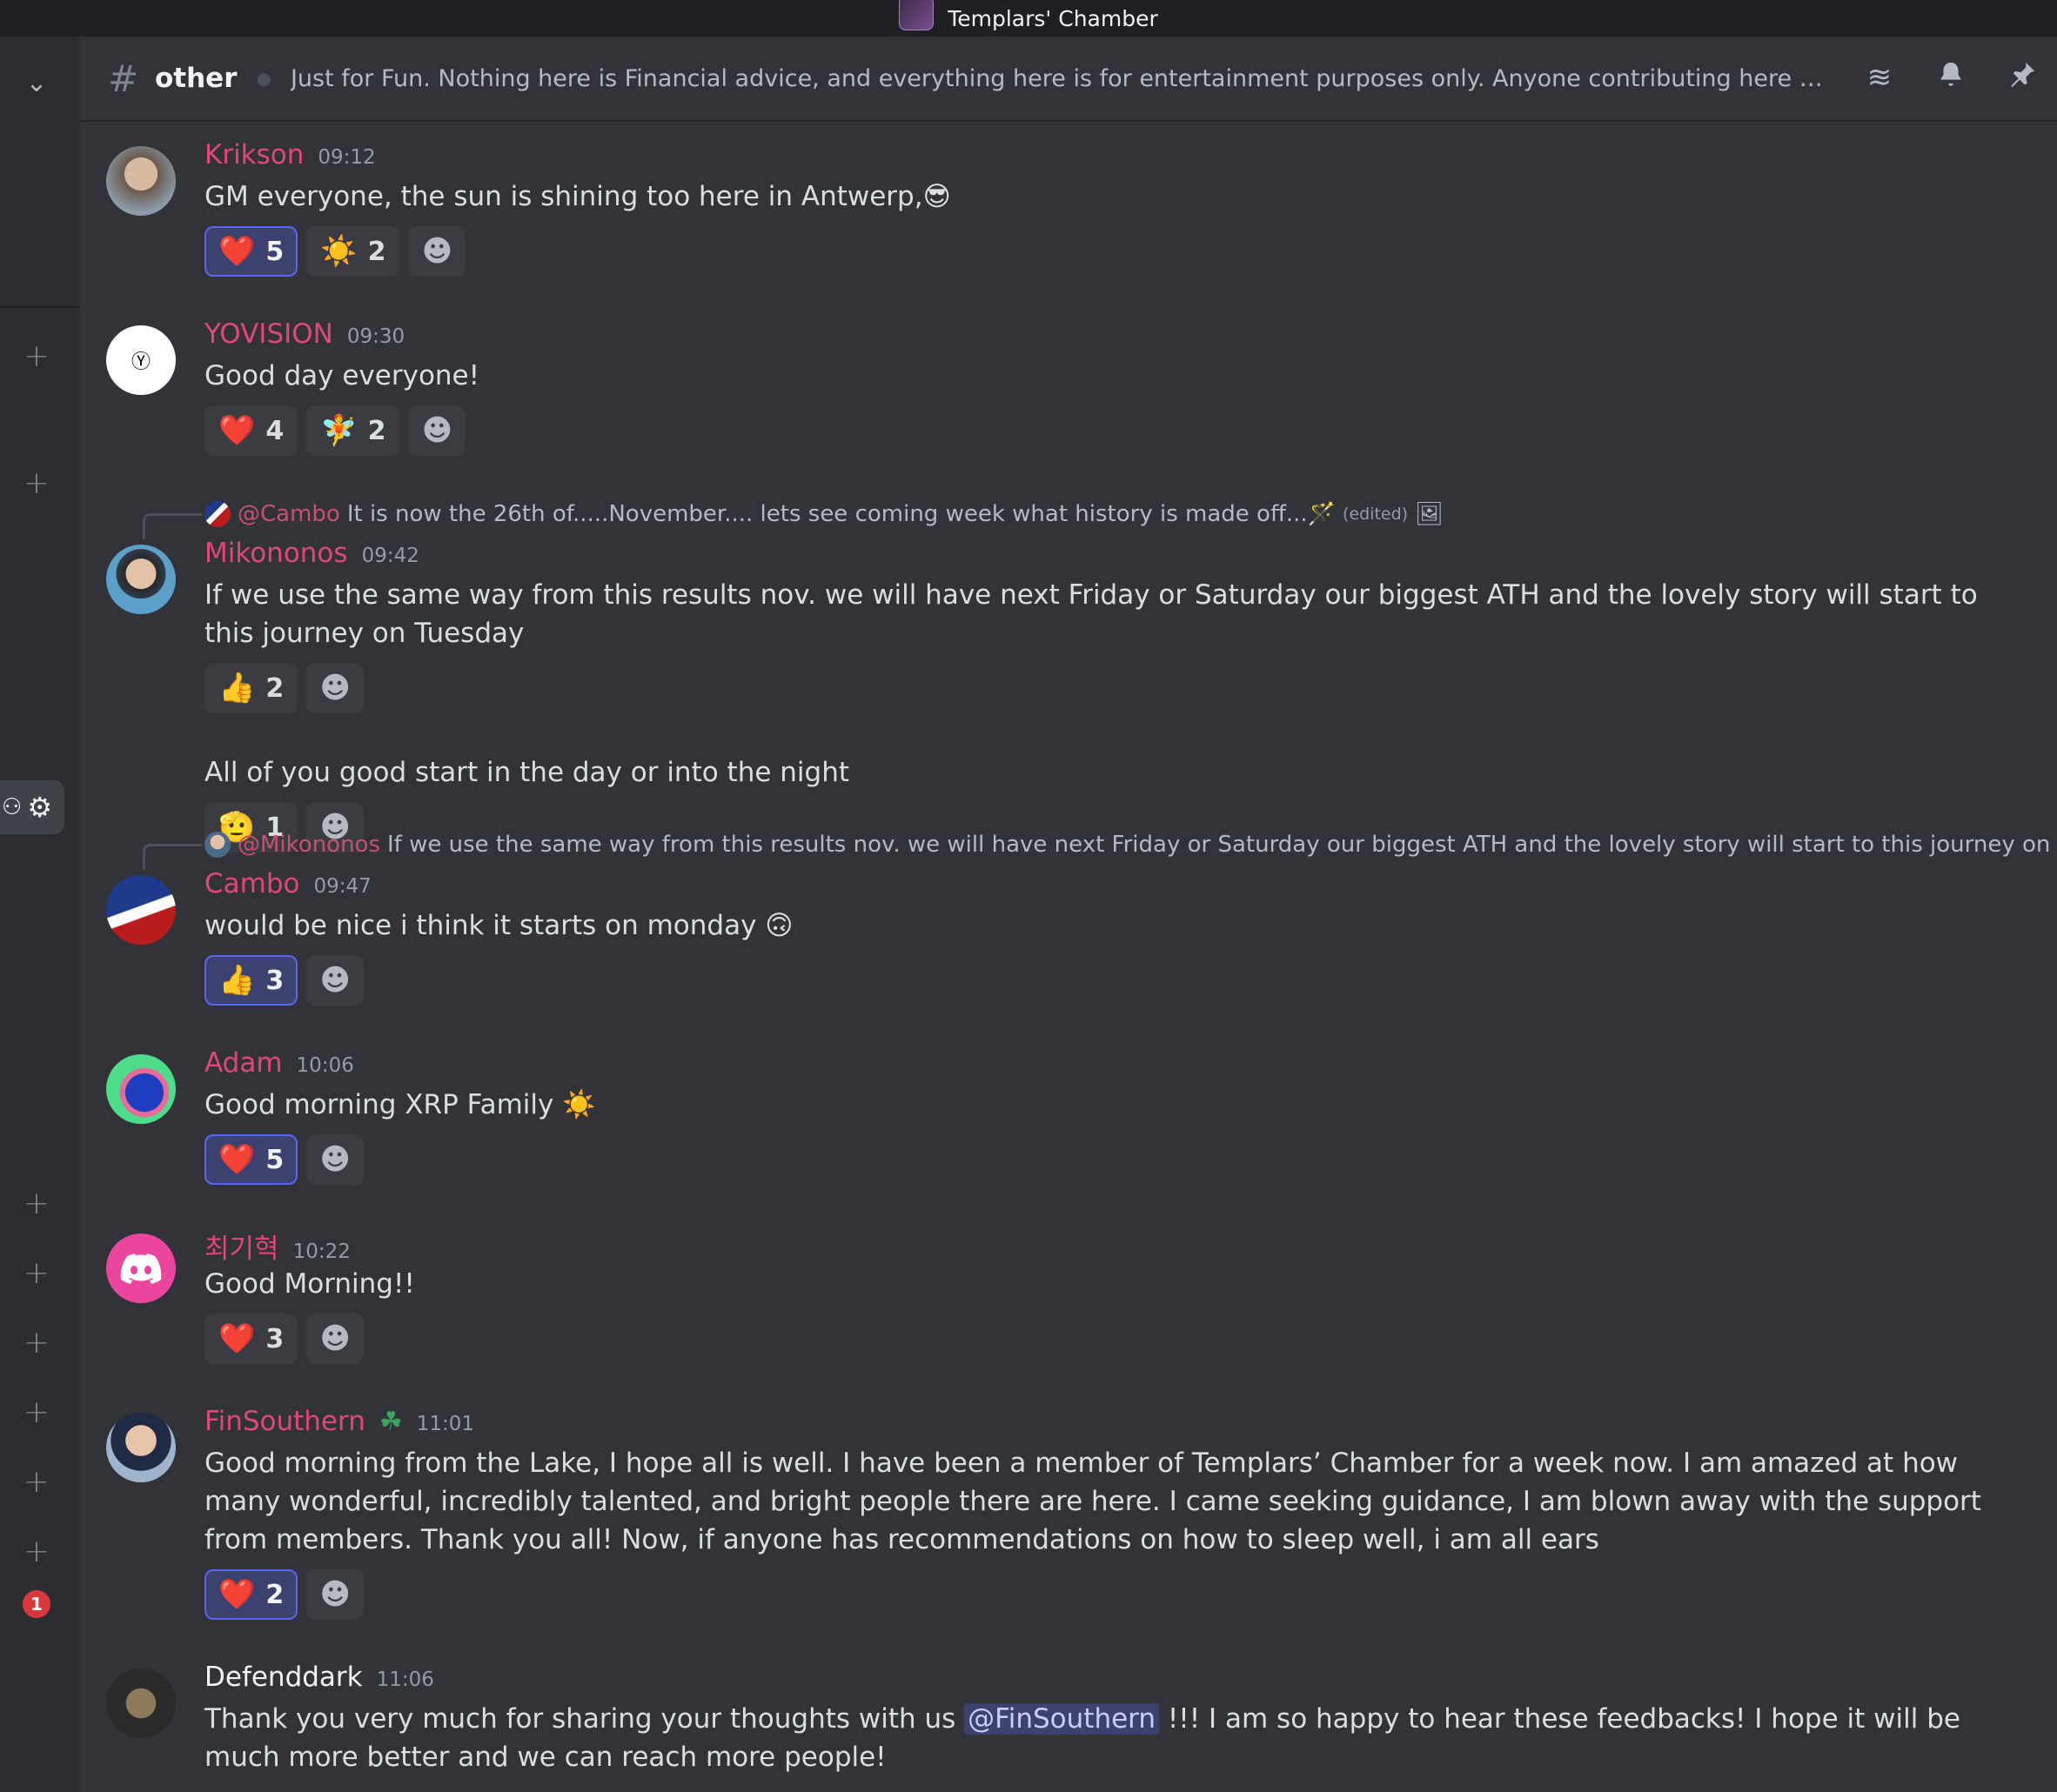 The image size is (2057, 1792). I want to click on reaction-button: ☀️ 2, so click(353, 251).